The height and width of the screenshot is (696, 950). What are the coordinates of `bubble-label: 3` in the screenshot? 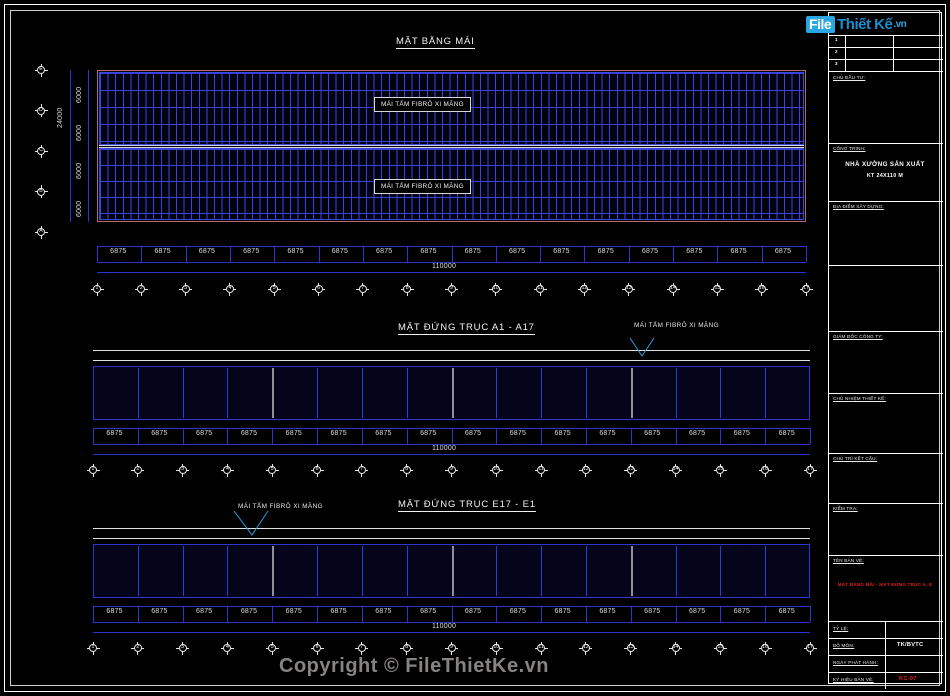 It's located at (186, 288).